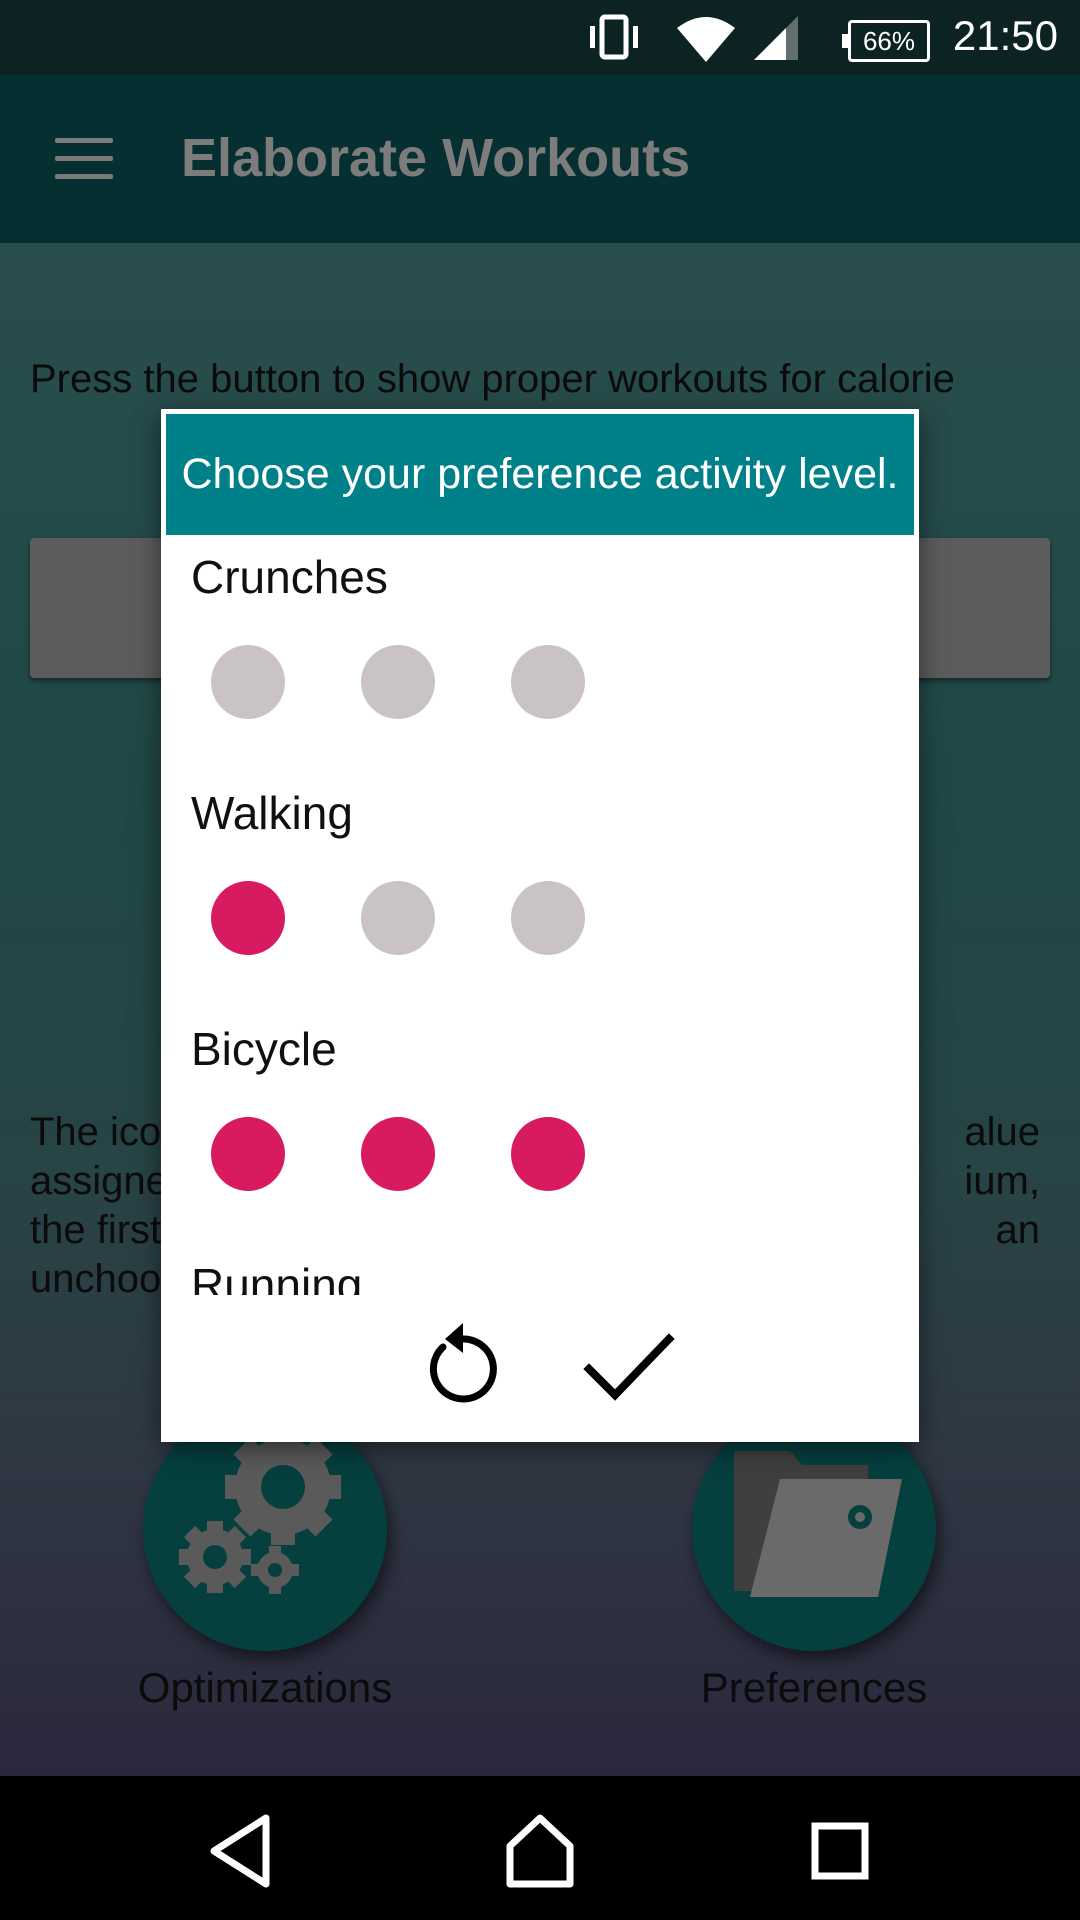 The width and height of the screenshot is (1080, 1920). What do you see at coordinates (540, 474) in the screenshot?
I see `dialog-title: Choose your preference activity level.` at bounding box center [540, 474].